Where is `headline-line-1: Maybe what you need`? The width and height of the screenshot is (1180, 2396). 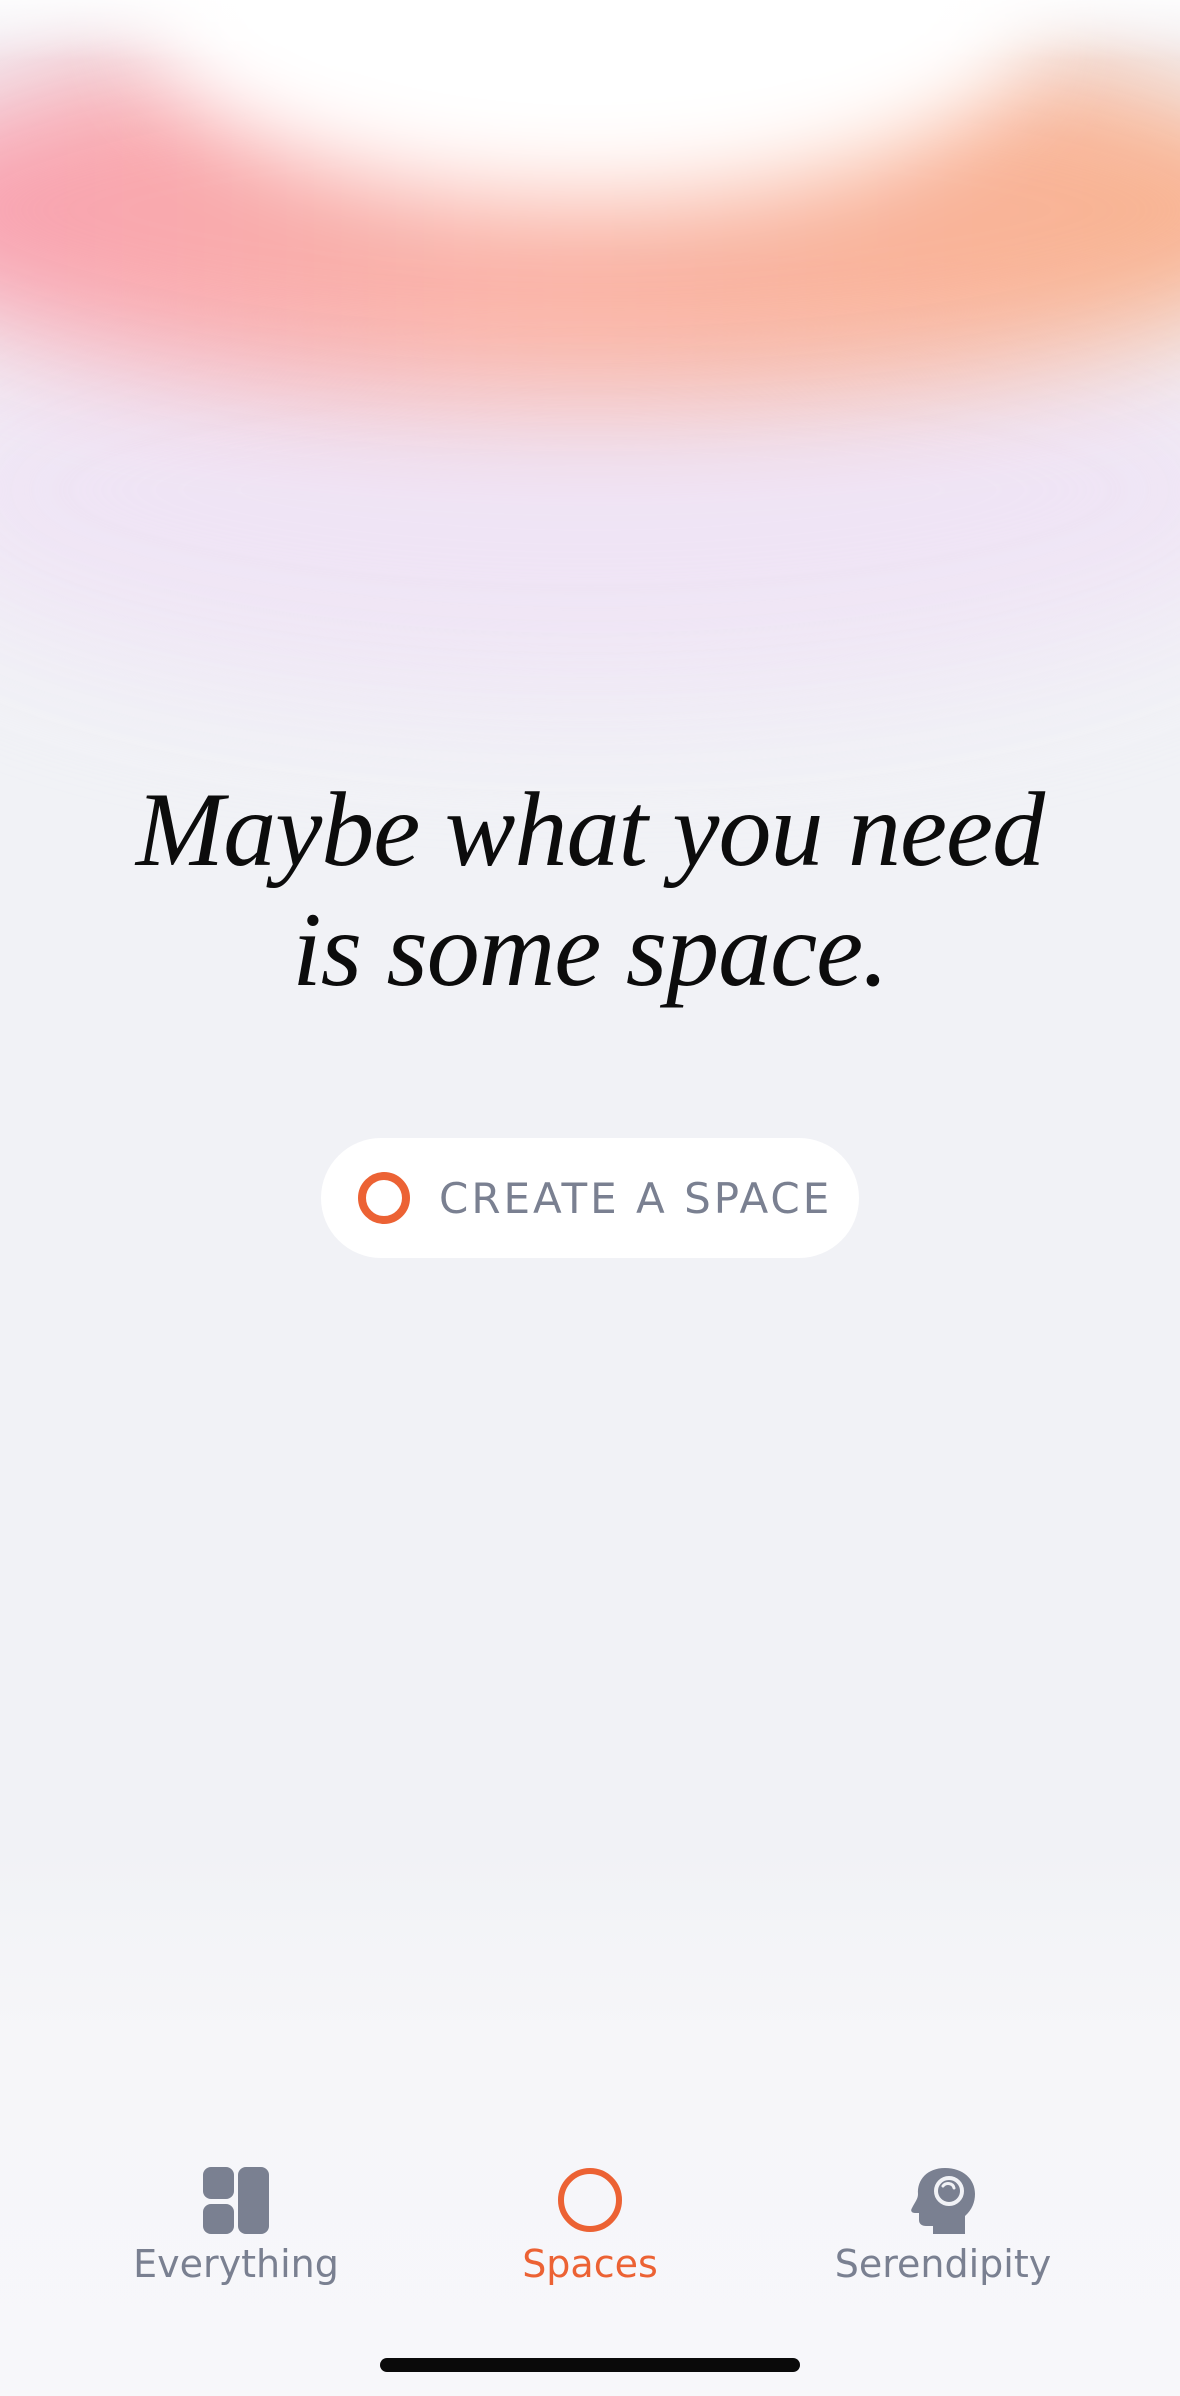
headline-line-1: Maybe what you need is located at coordinates (590, 829).